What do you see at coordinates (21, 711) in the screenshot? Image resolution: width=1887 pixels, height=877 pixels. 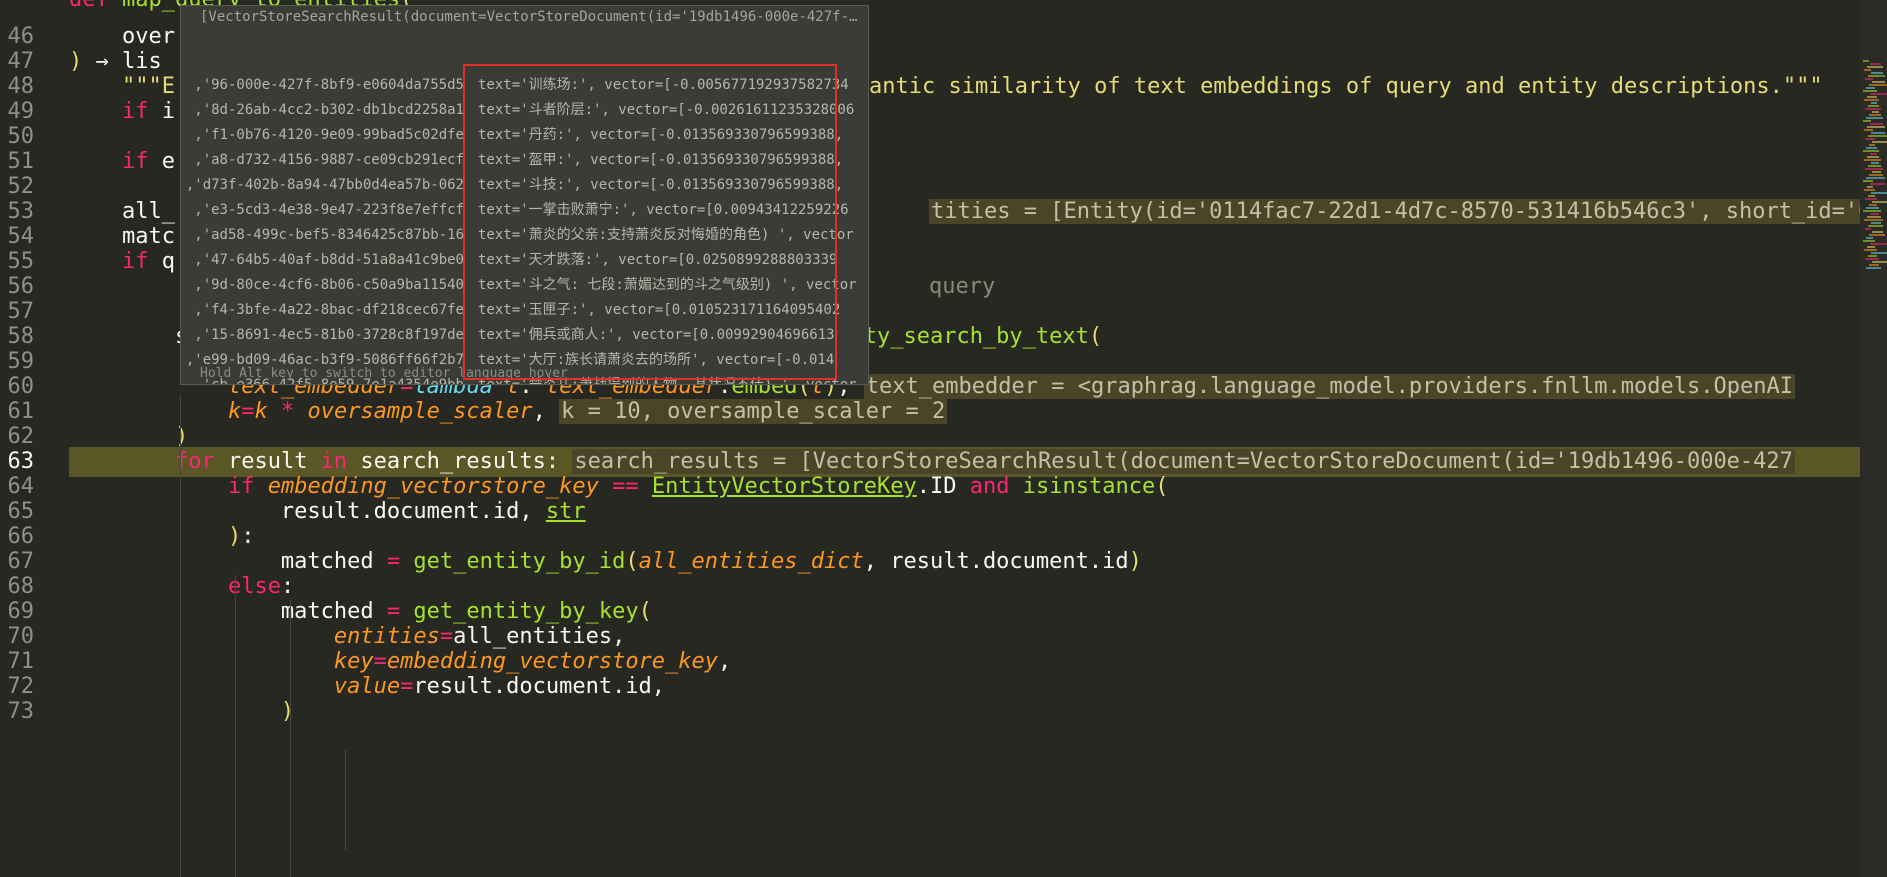 I see `line-number: 73` at bounding box center [21, 711].